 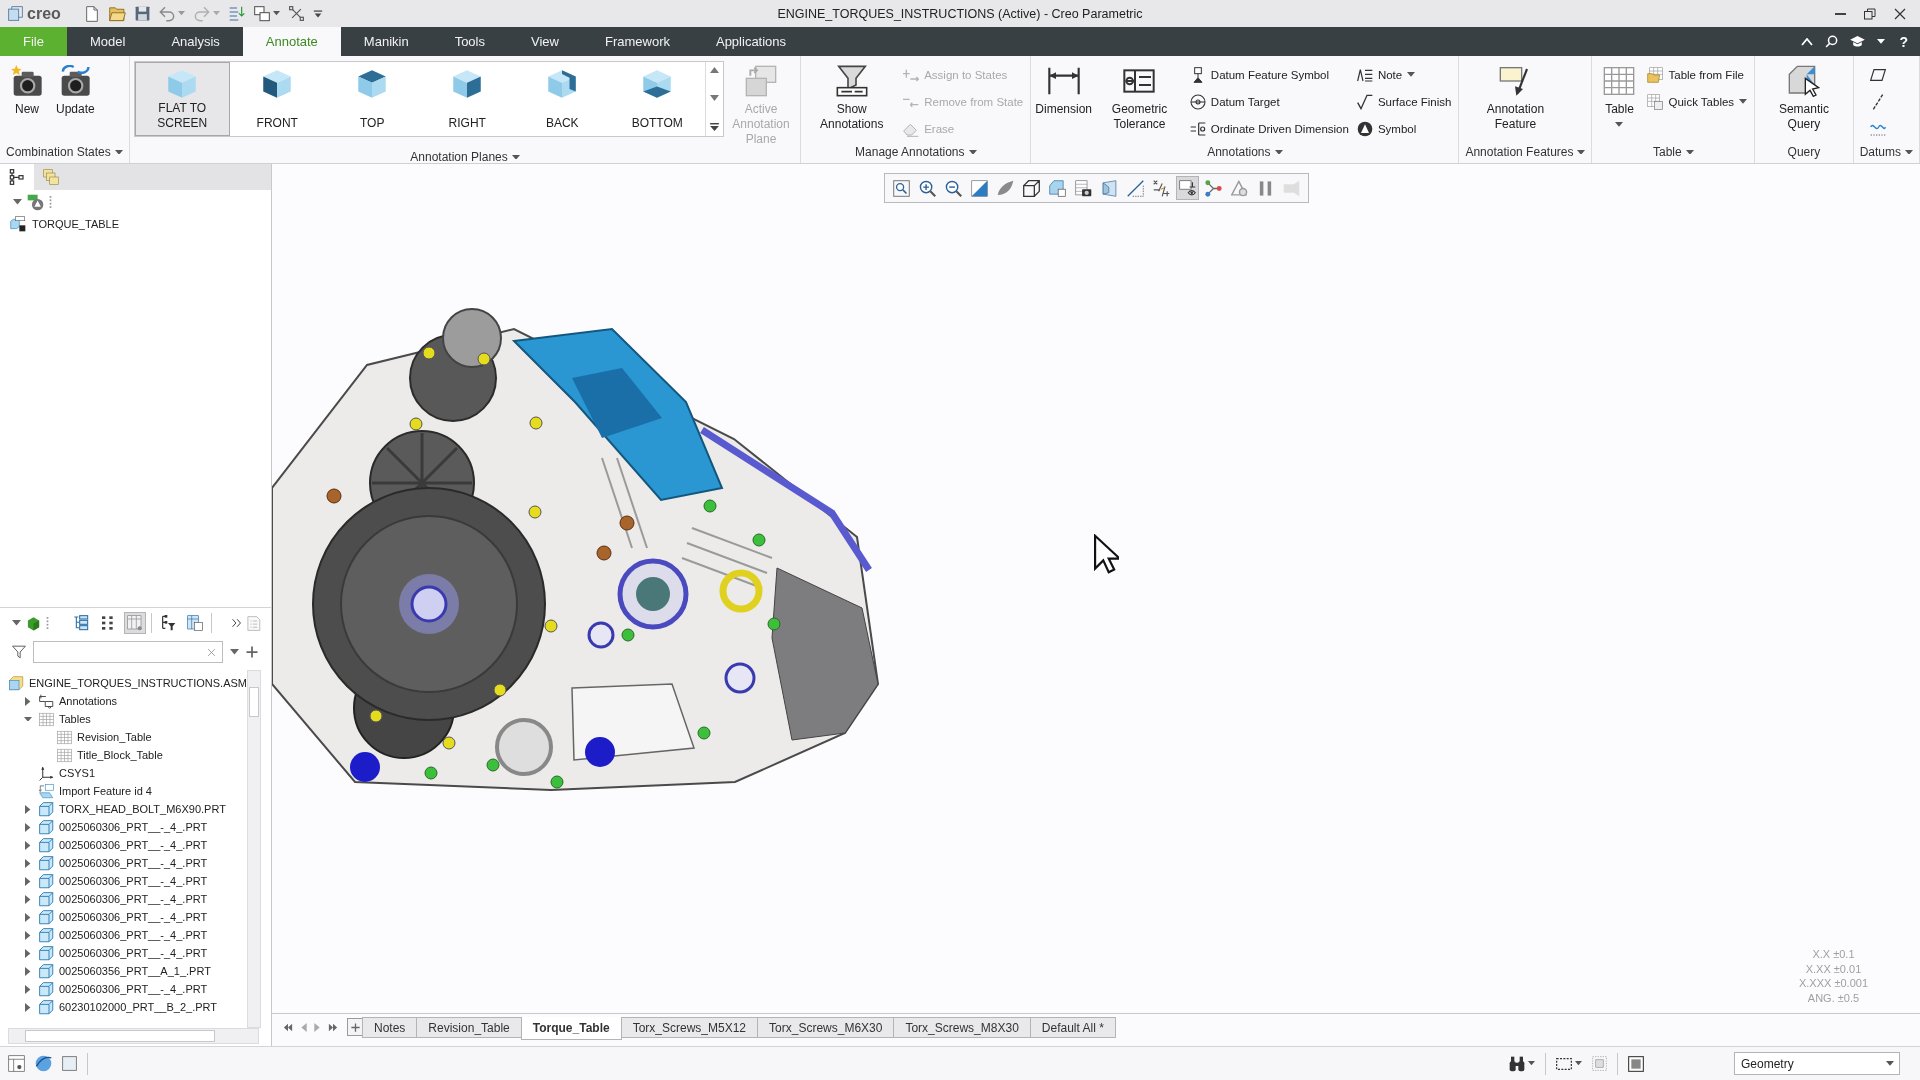 What do you see at coordinates (64, 152) in the screenshot?
I see `group-menu-button: Combination States` at bounding box center [64, 152].